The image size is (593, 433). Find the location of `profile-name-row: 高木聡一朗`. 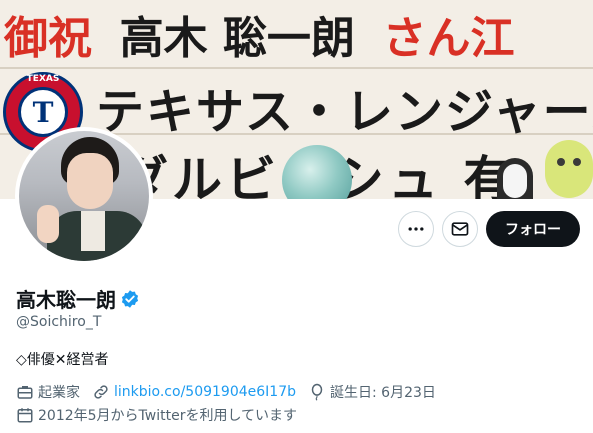

profile-name-row: 高木聡一朗 is located at coordinates (78, 298).